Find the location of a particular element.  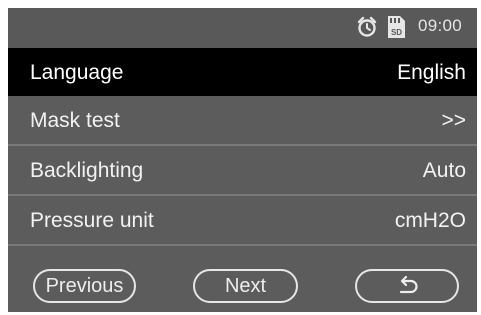

sd-label: SD is located at coordinates (396, 32).